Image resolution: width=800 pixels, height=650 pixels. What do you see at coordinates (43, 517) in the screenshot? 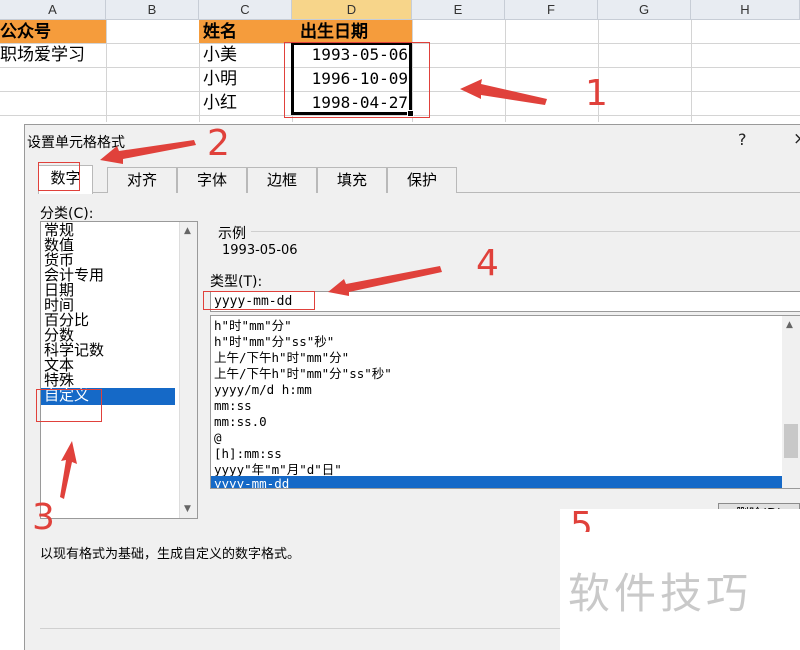
I see `annotation-number-3: 3` at bounding box center [43, 517].